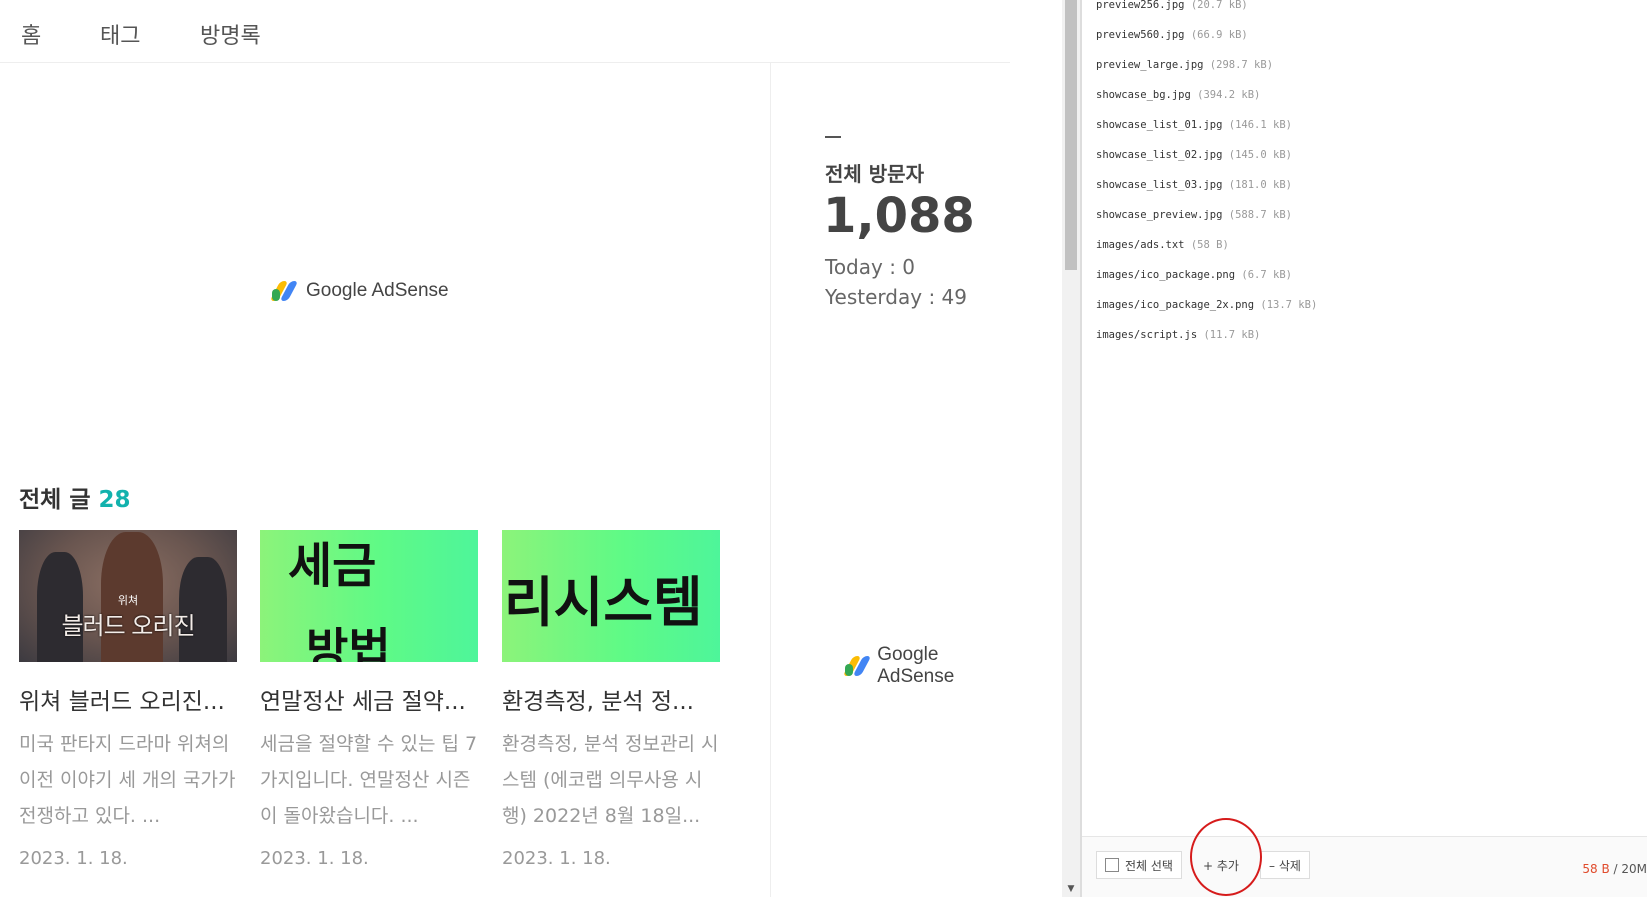  What do you see at coordinates (1219, 5) in the screenshot?
I see `file-size: (20.7 kB)` at bounding box center [1219, 5].